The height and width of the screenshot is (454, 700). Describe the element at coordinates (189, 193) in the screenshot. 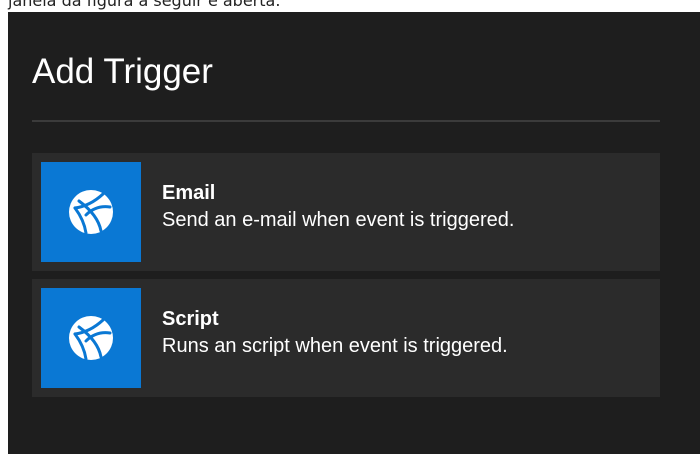

I see `trigger-option-name: Email` at that location.